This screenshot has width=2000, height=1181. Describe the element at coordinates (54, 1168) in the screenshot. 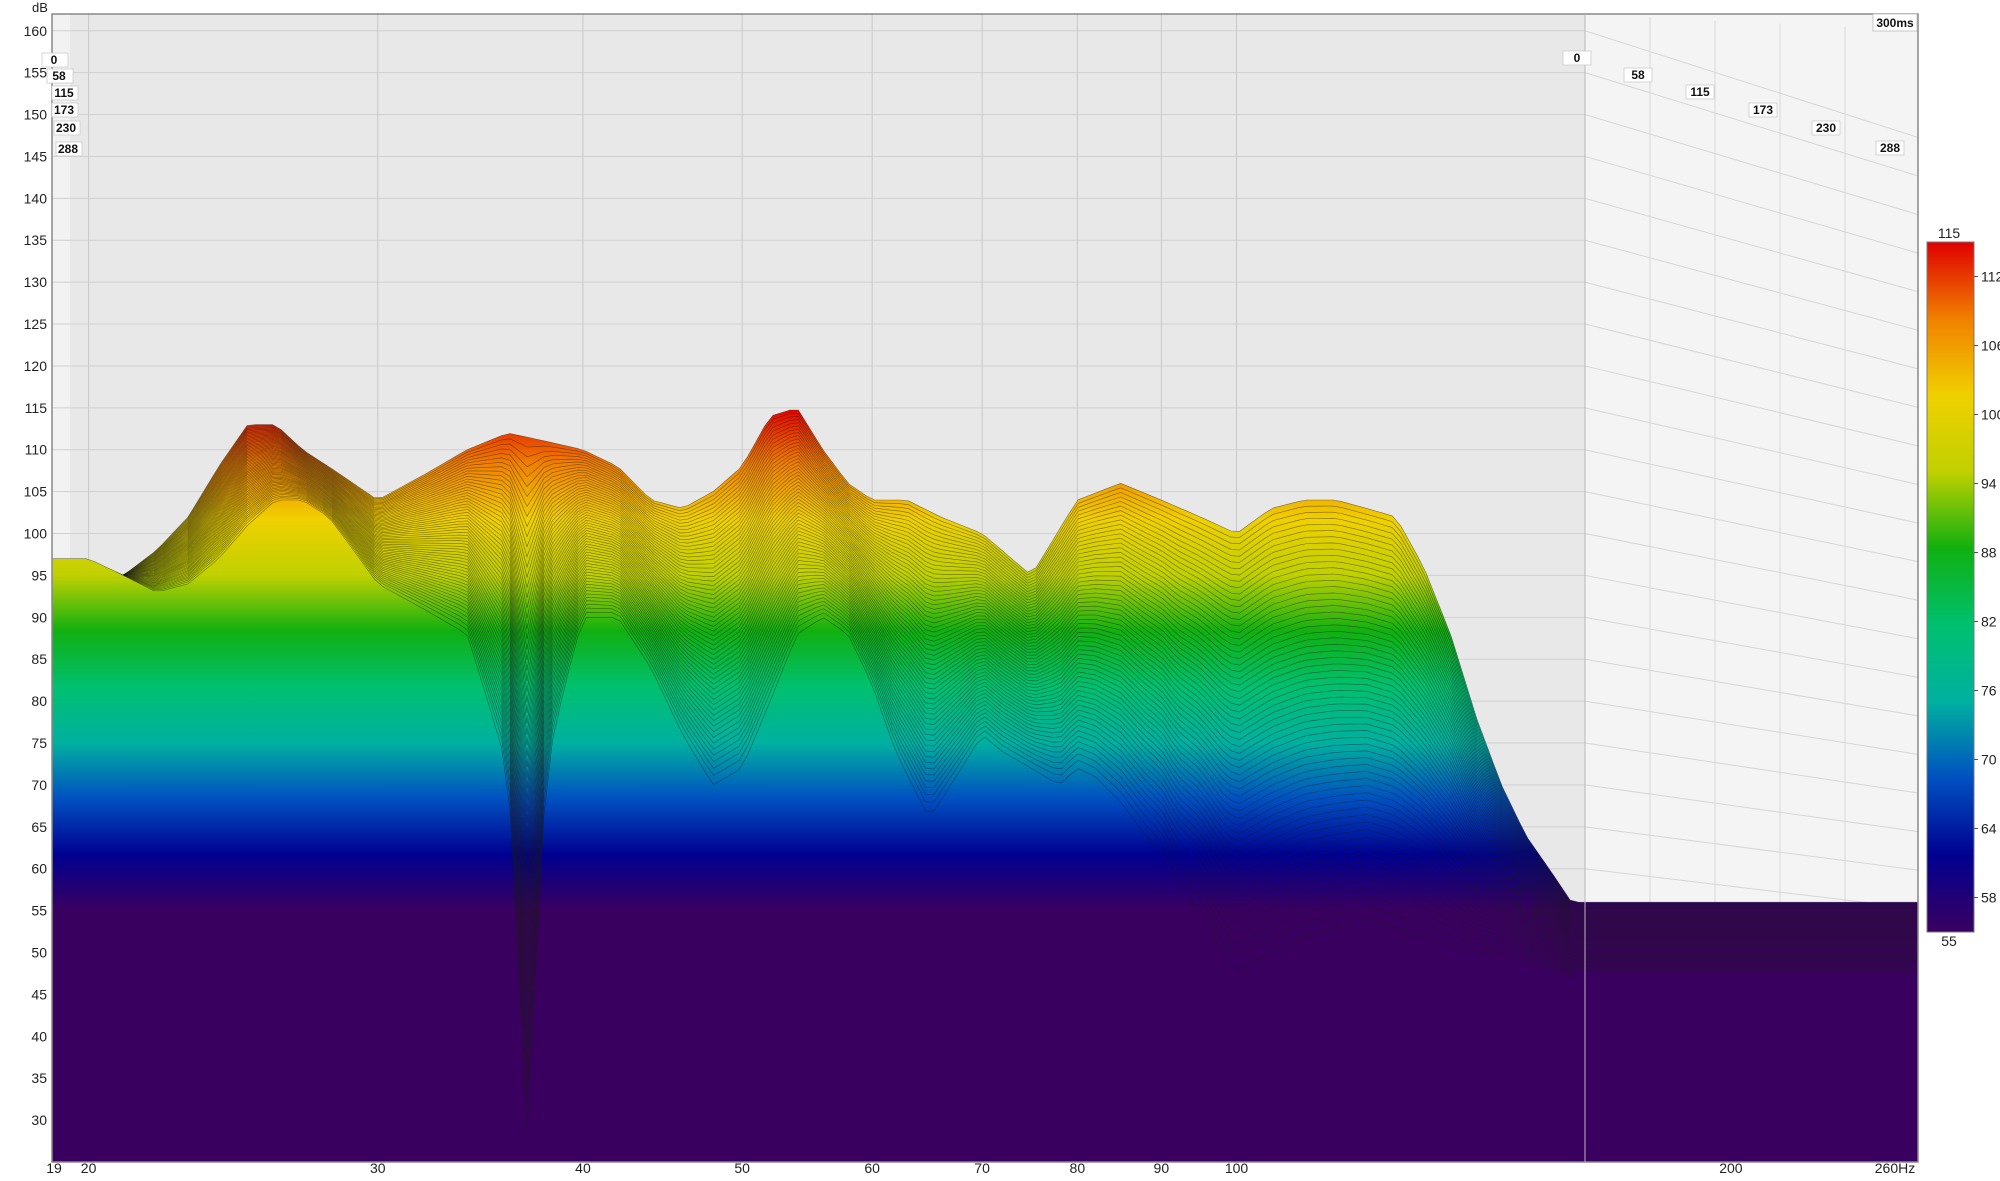

I see `x-tick-label: 19` at that location.